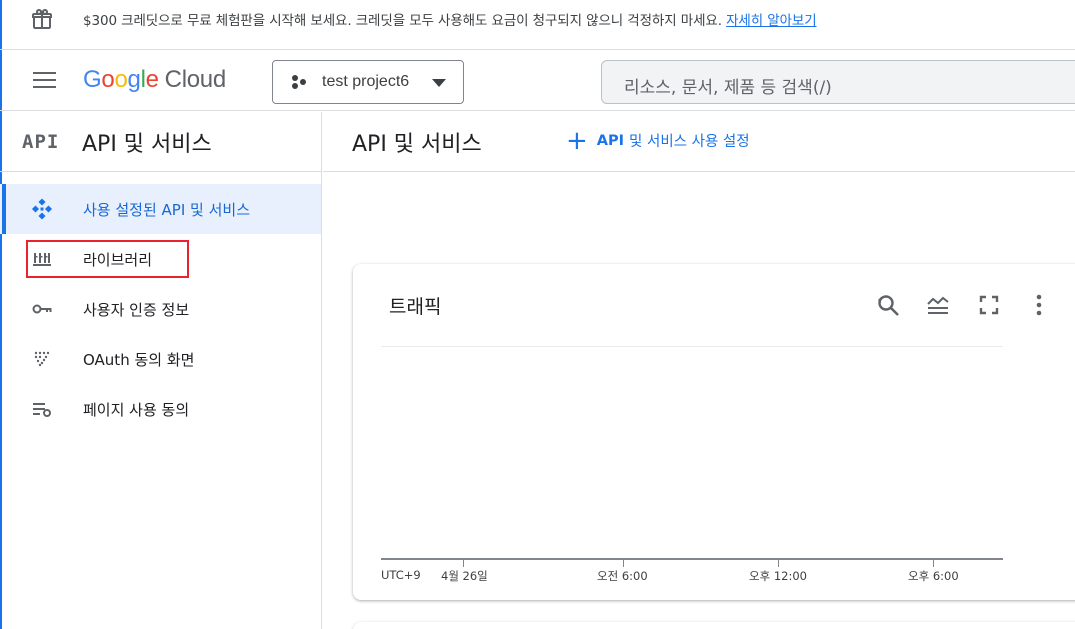  I want to click on sidebar-item-enabled-apis: 사용 설정된 API 및 서비스, so click(160, 209).